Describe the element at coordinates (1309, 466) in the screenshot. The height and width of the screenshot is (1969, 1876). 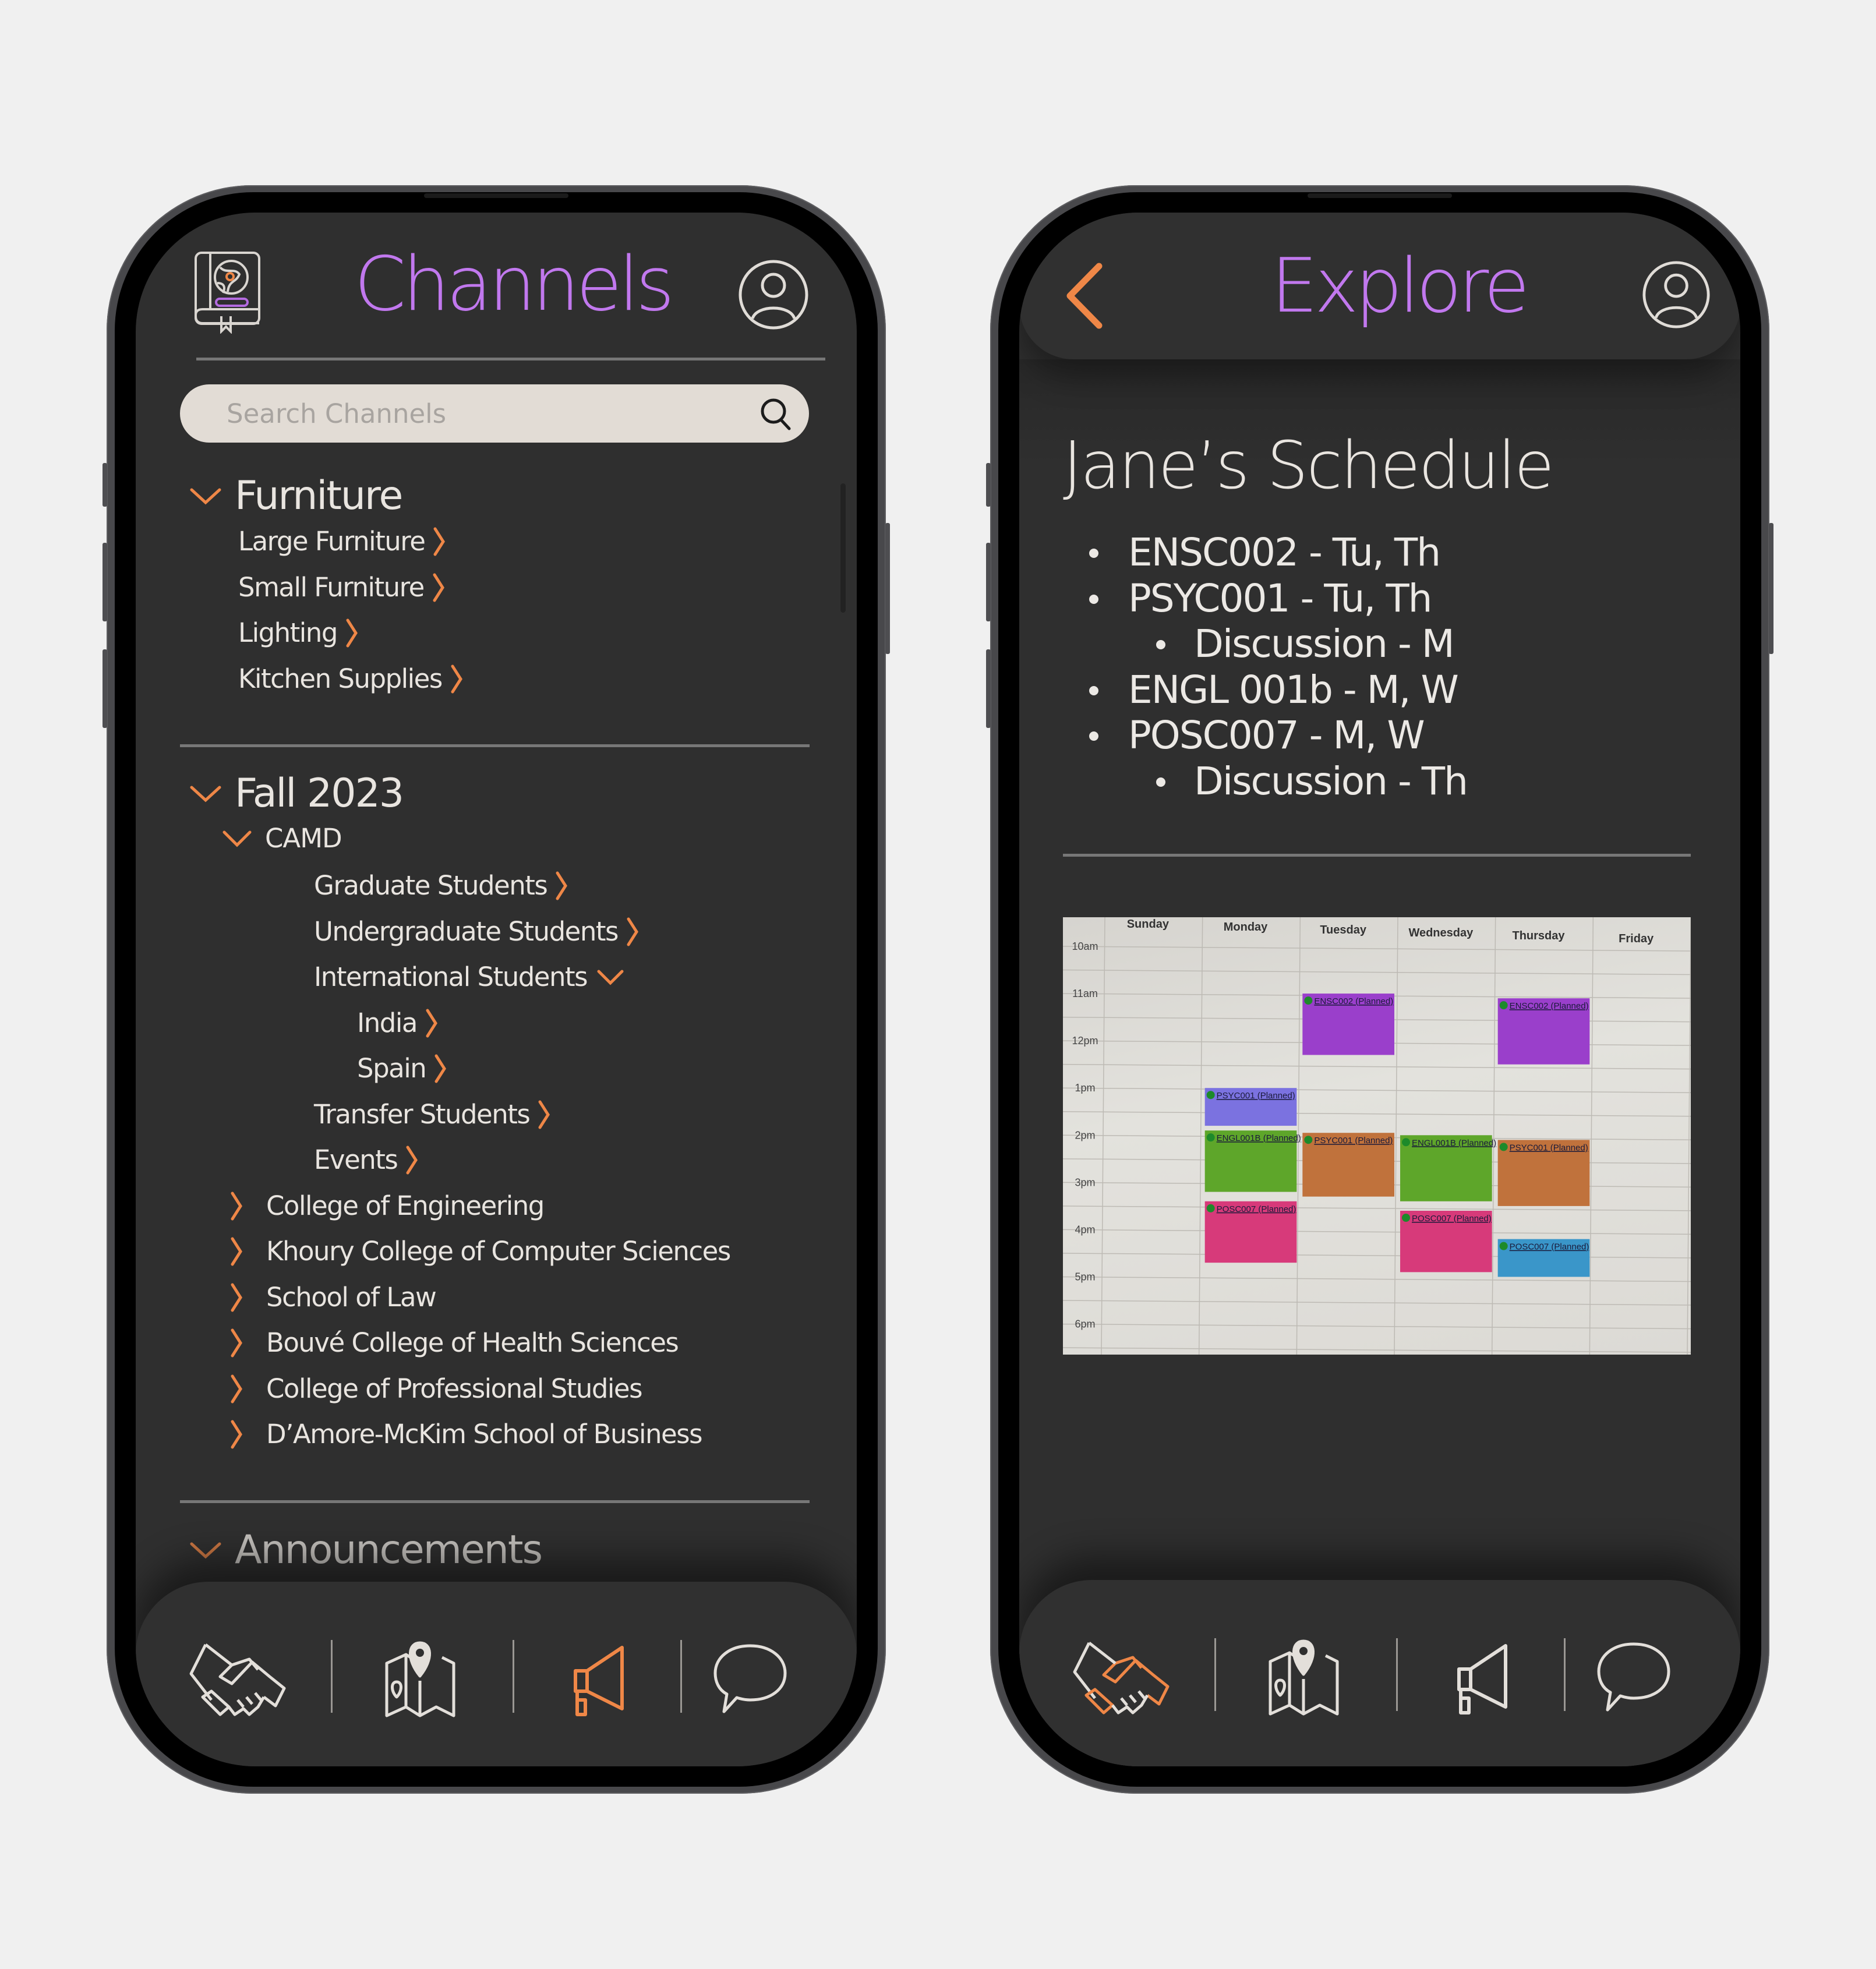
I see `schedule-title: Jane’s Schedule` at that location.